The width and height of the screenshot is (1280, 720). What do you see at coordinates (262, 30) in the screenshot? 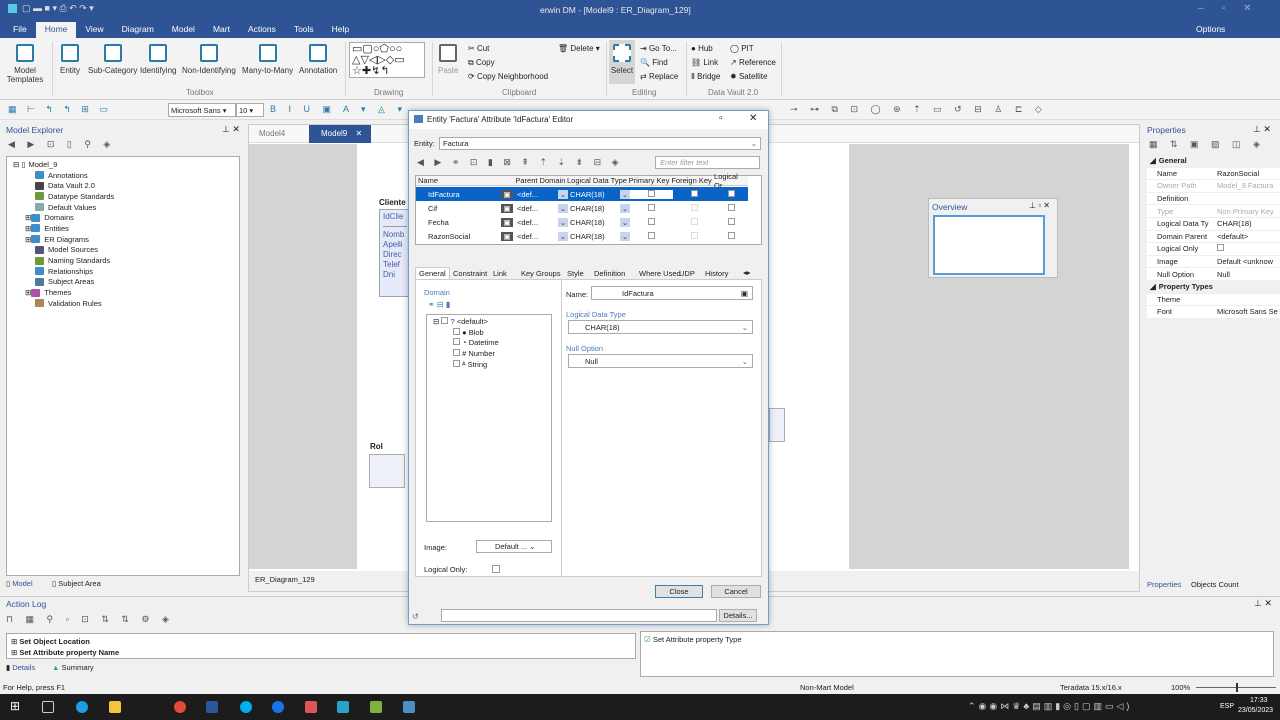
I see `menu-actions: Actions` at bounding box center [262, 30].